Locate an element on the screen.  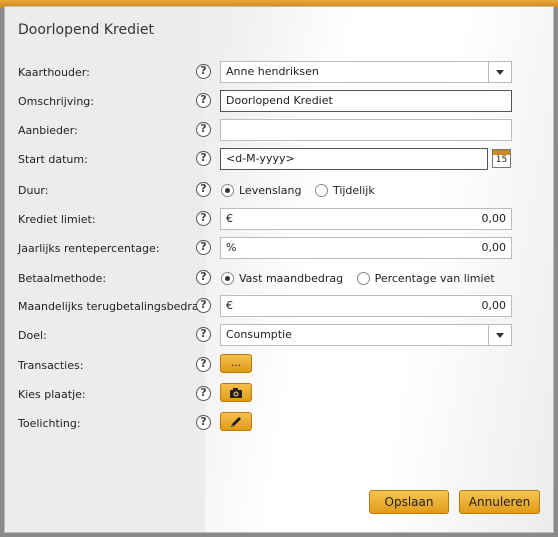
row-omschrijving: Omschrijving: ? Doorlopend Krediet is located at coordinates (279, 102).